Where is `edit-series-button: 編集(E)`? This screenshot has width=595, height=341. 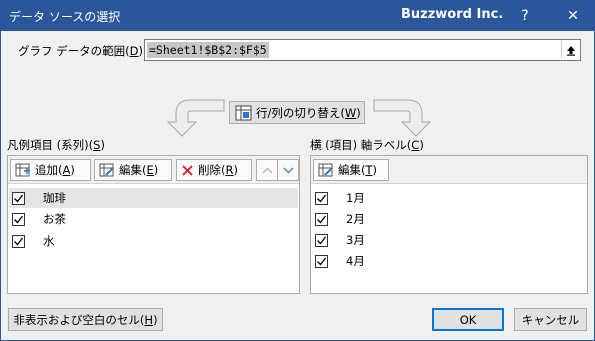 edit-series-button: 編集(E) is located at coordinates (133, 170).